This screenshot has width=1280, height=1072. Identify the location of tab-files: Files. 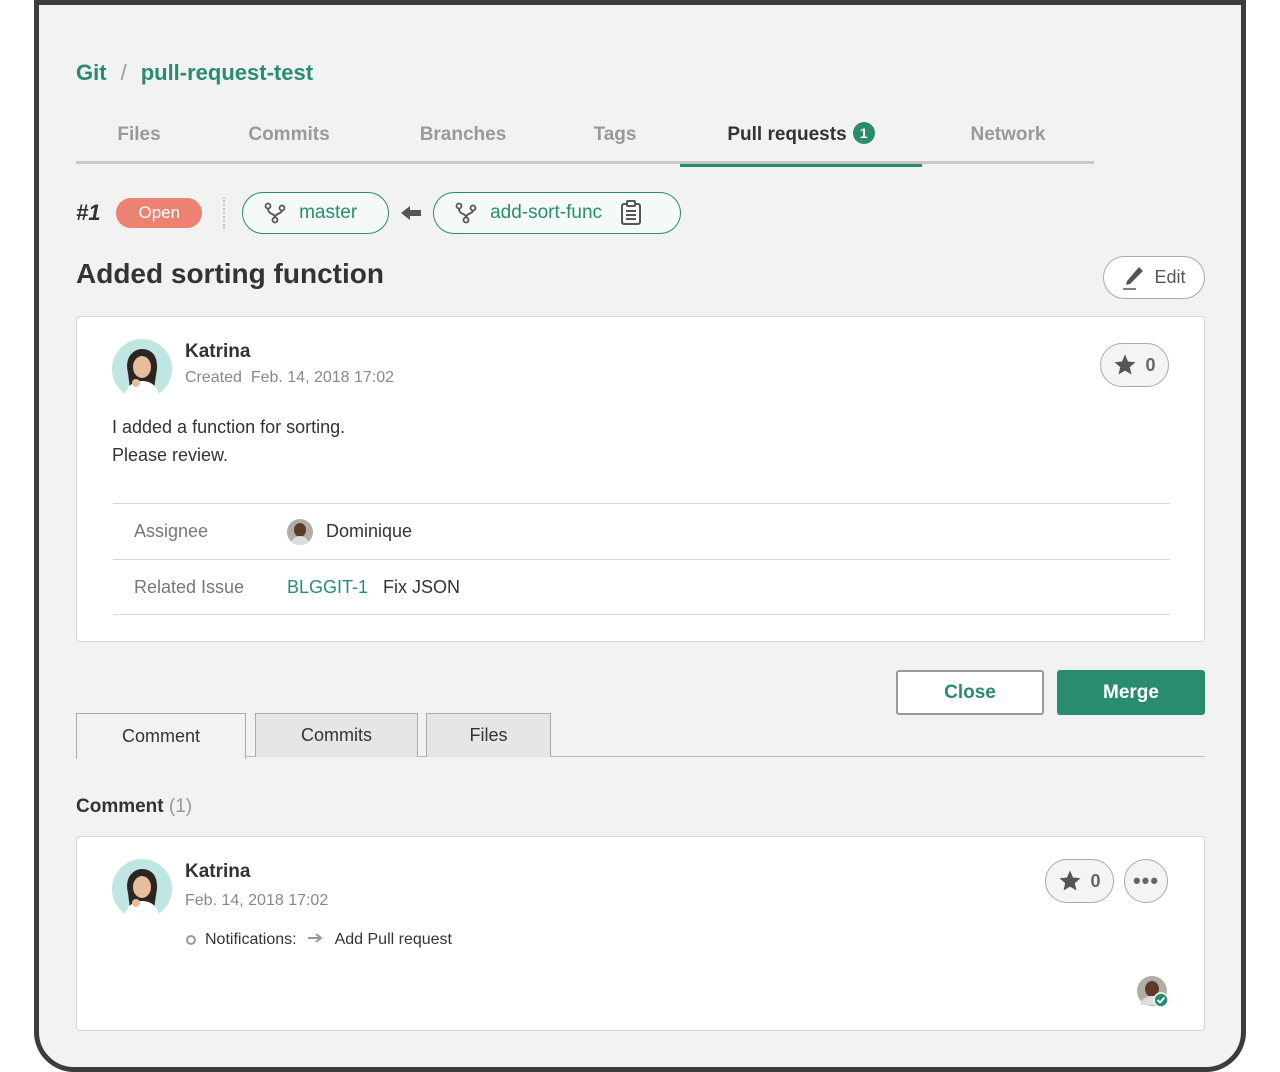
(139, 141).